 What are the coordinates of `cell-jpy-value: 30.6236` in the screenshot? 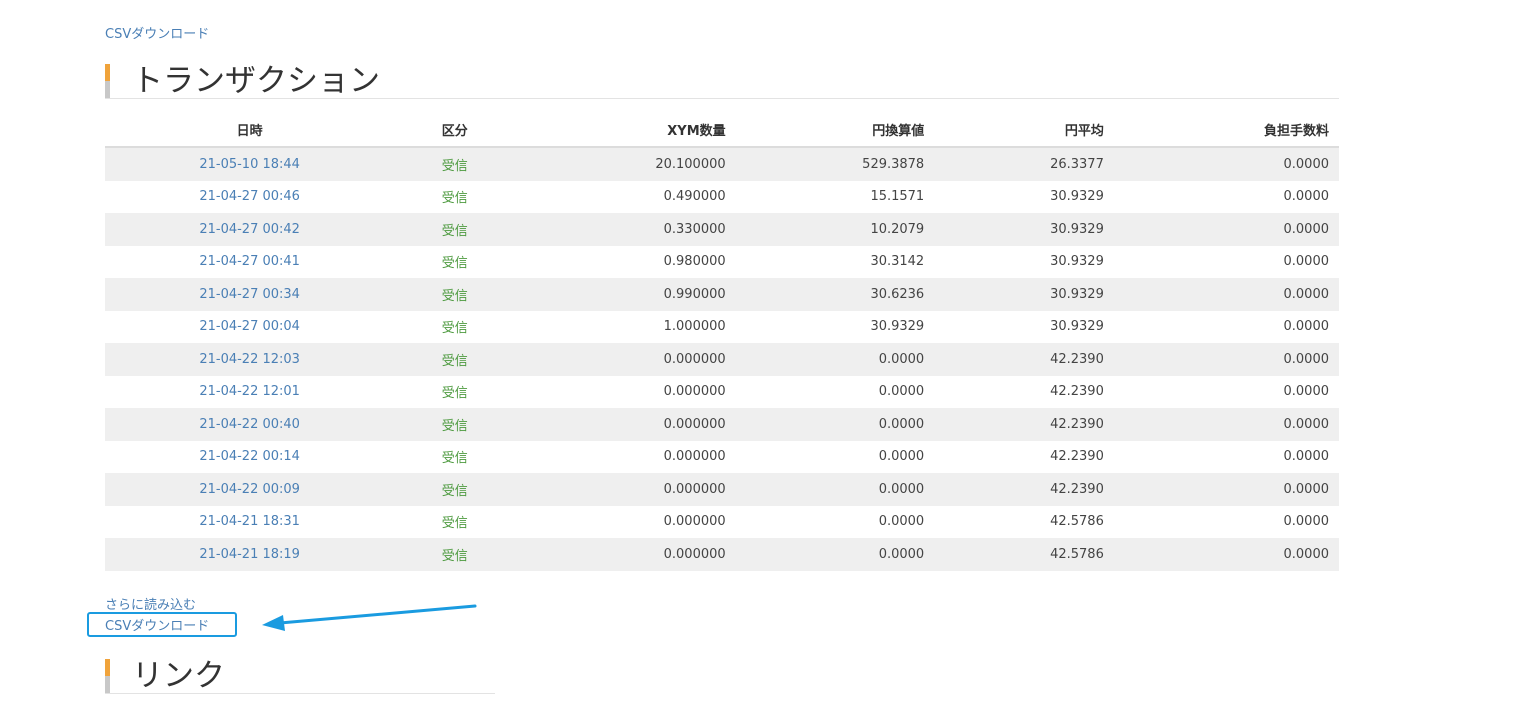 It's located at (825, 294).